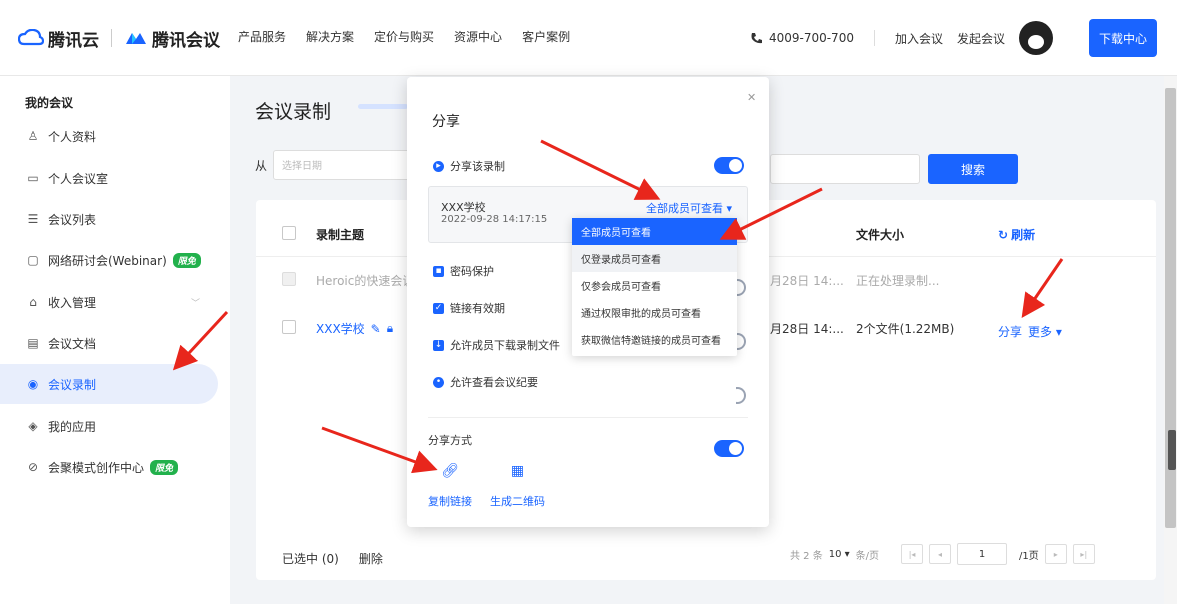 The width and height of the screenshot is (1177, 604). I want to click on eye-icon: •, so click(438, 382).